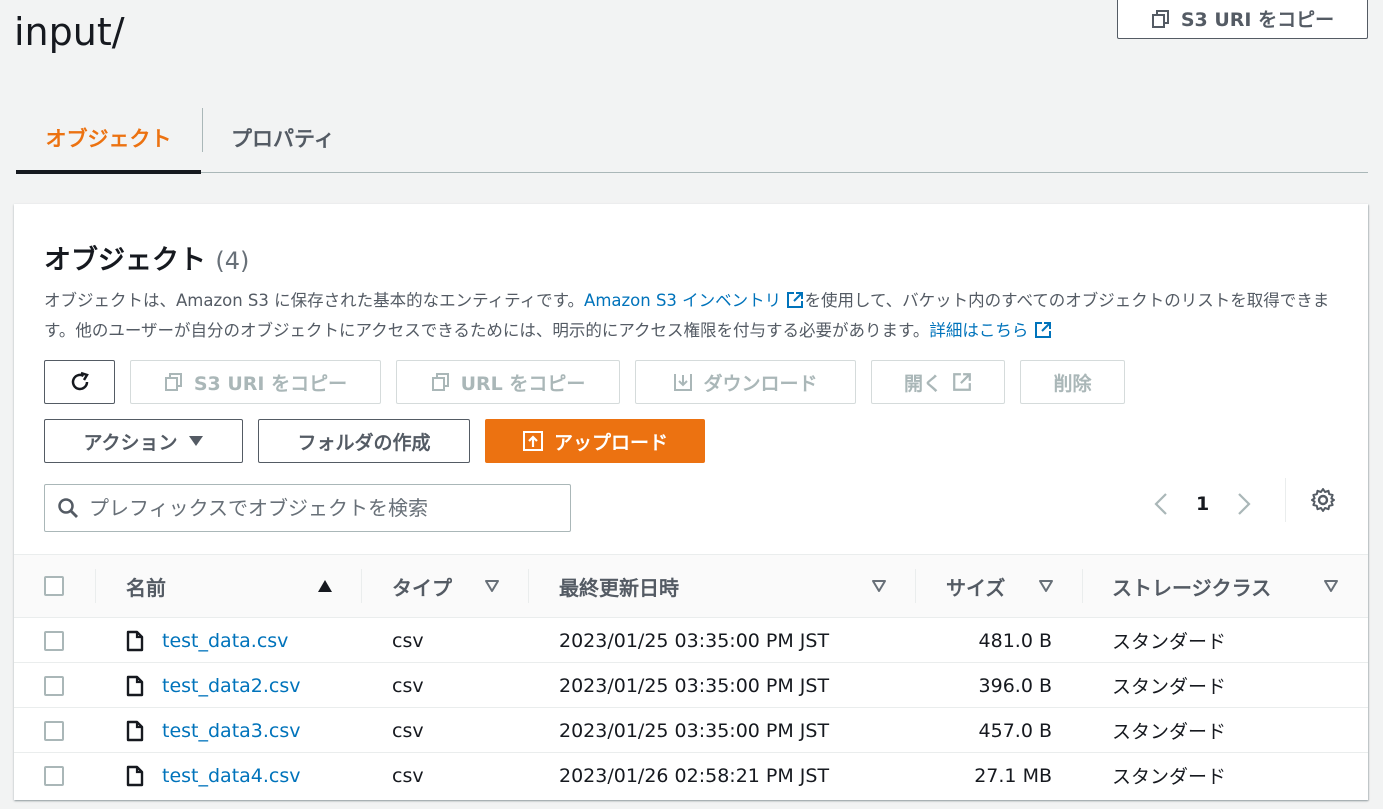  Describe the element at coordinates (195, 441) in the screenshot. I see `caret-down-icon` at that location.